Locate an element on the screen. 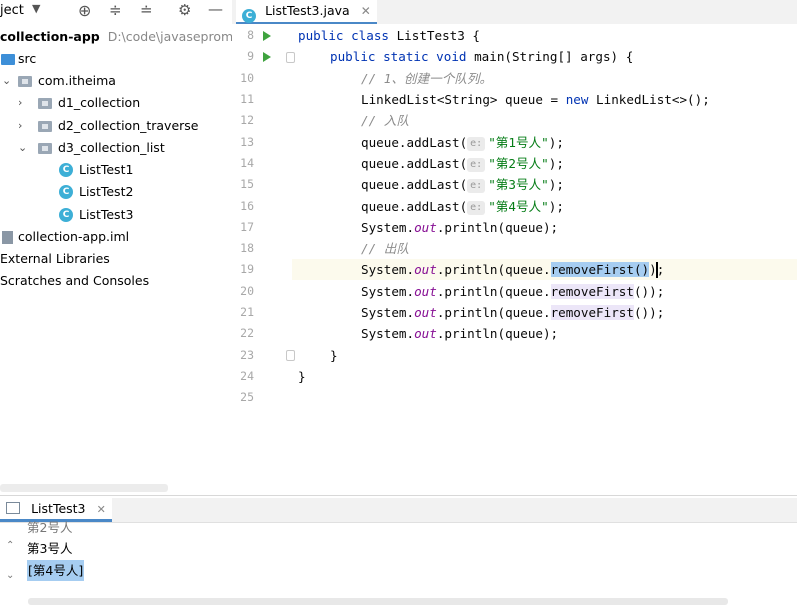 This screenshot has width=797, height=608. gear-icon: ⚙ is located at coordinates (184, 10).